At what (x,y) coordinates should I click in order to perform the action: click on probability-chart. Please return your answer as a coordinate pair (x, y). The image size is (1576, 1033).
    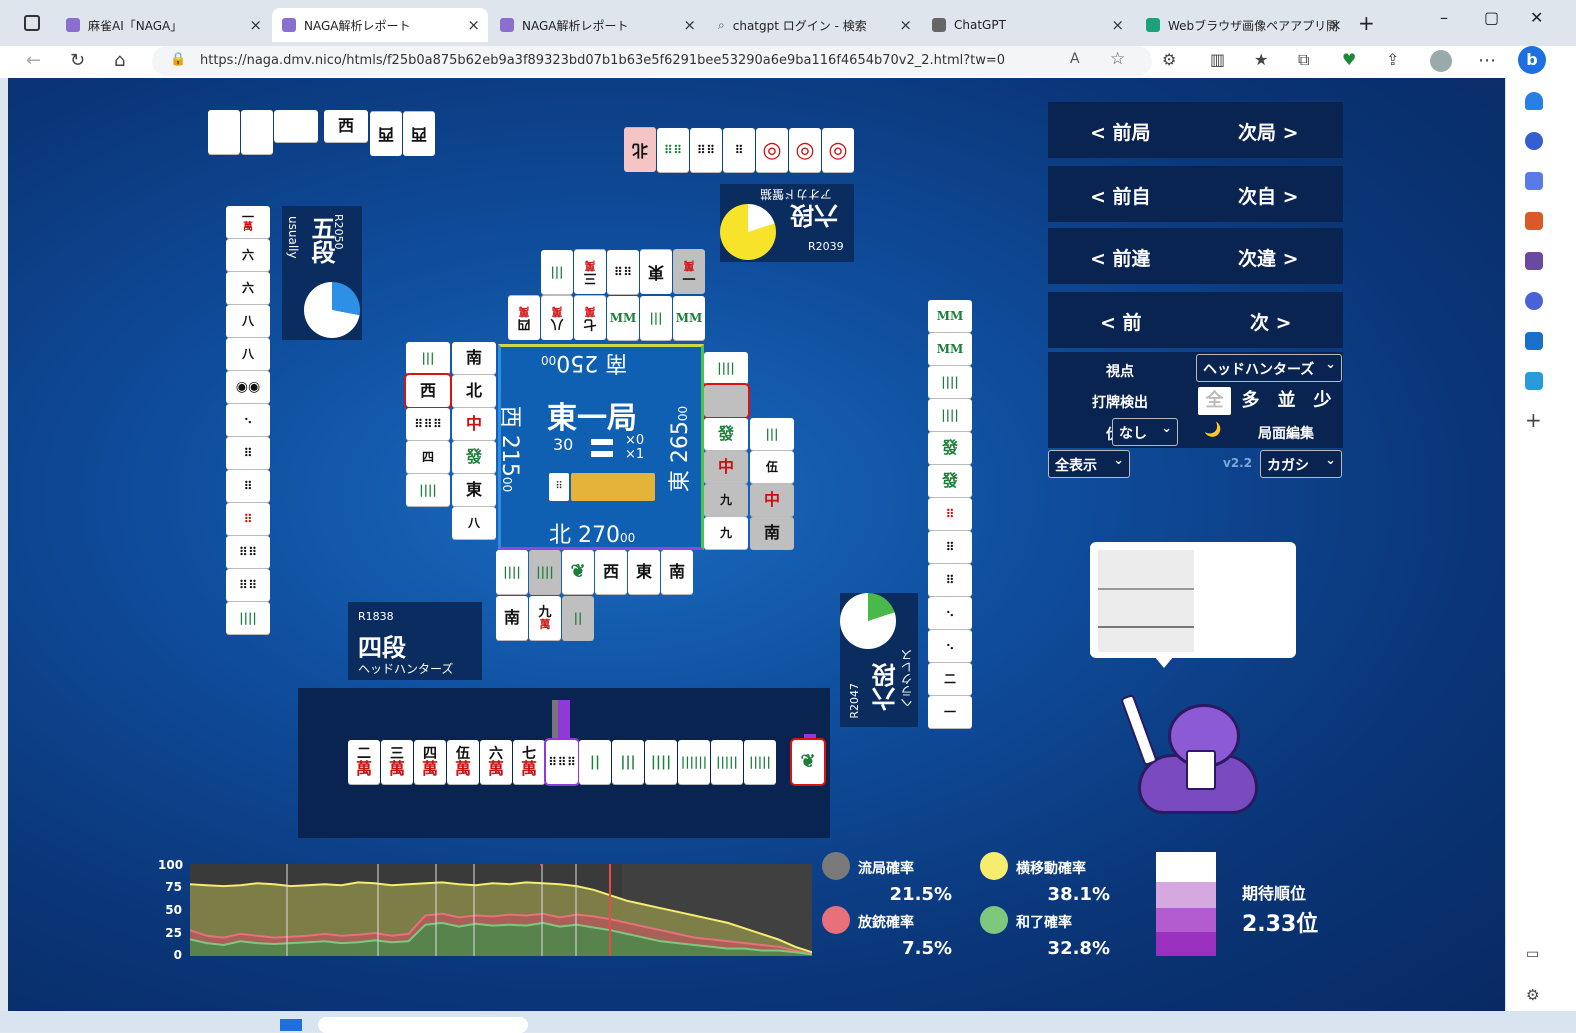
    Looking at the image, I should click on (501, 910).